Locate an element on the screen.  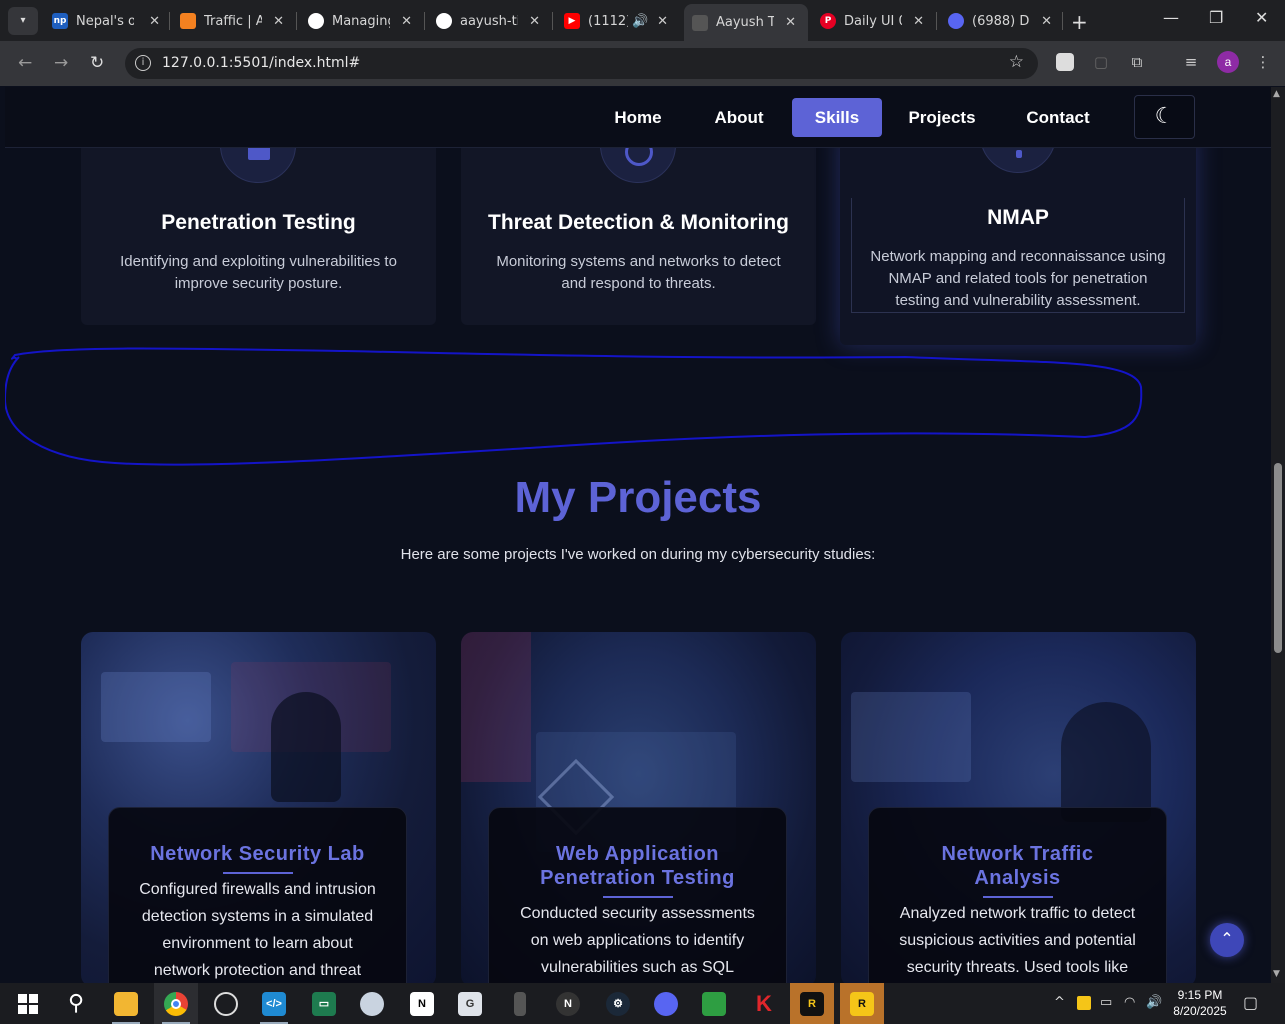
system-clock: 9:15 PM 8/20/2025 is located at coordinates (1200, 1003).